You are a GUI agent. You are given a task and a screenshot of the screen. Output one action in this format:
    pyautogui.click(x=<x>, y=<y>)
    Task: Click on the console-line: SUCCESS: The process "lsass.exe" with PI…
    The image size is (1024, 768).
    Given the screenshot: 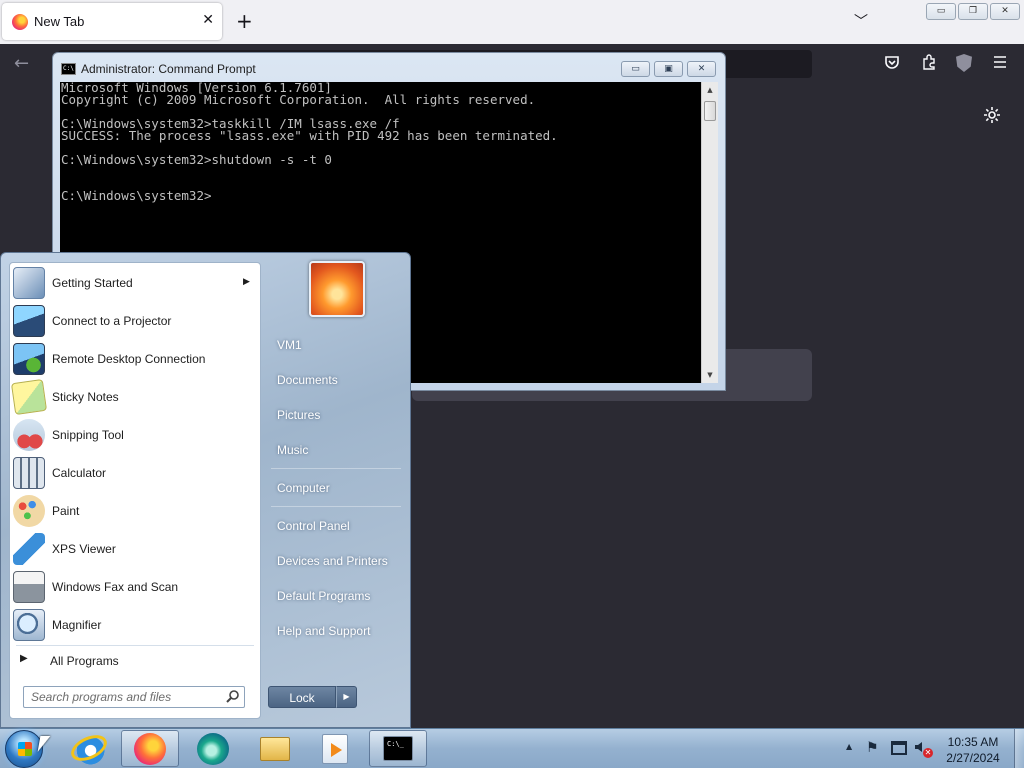 What is the action you would take?
    pyautogui.click(x=309, y=135)
    